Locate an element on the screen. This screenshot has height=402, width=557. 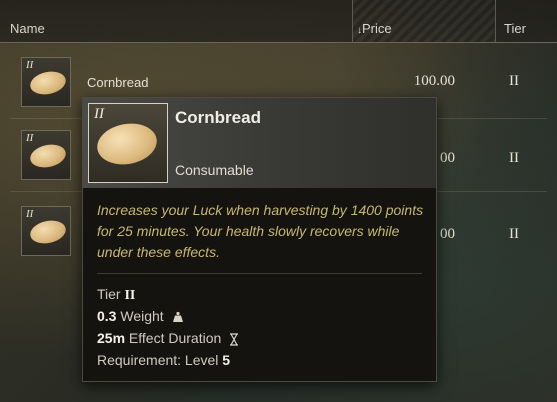
column-header-name: Name is located at coordinates (27, 28).